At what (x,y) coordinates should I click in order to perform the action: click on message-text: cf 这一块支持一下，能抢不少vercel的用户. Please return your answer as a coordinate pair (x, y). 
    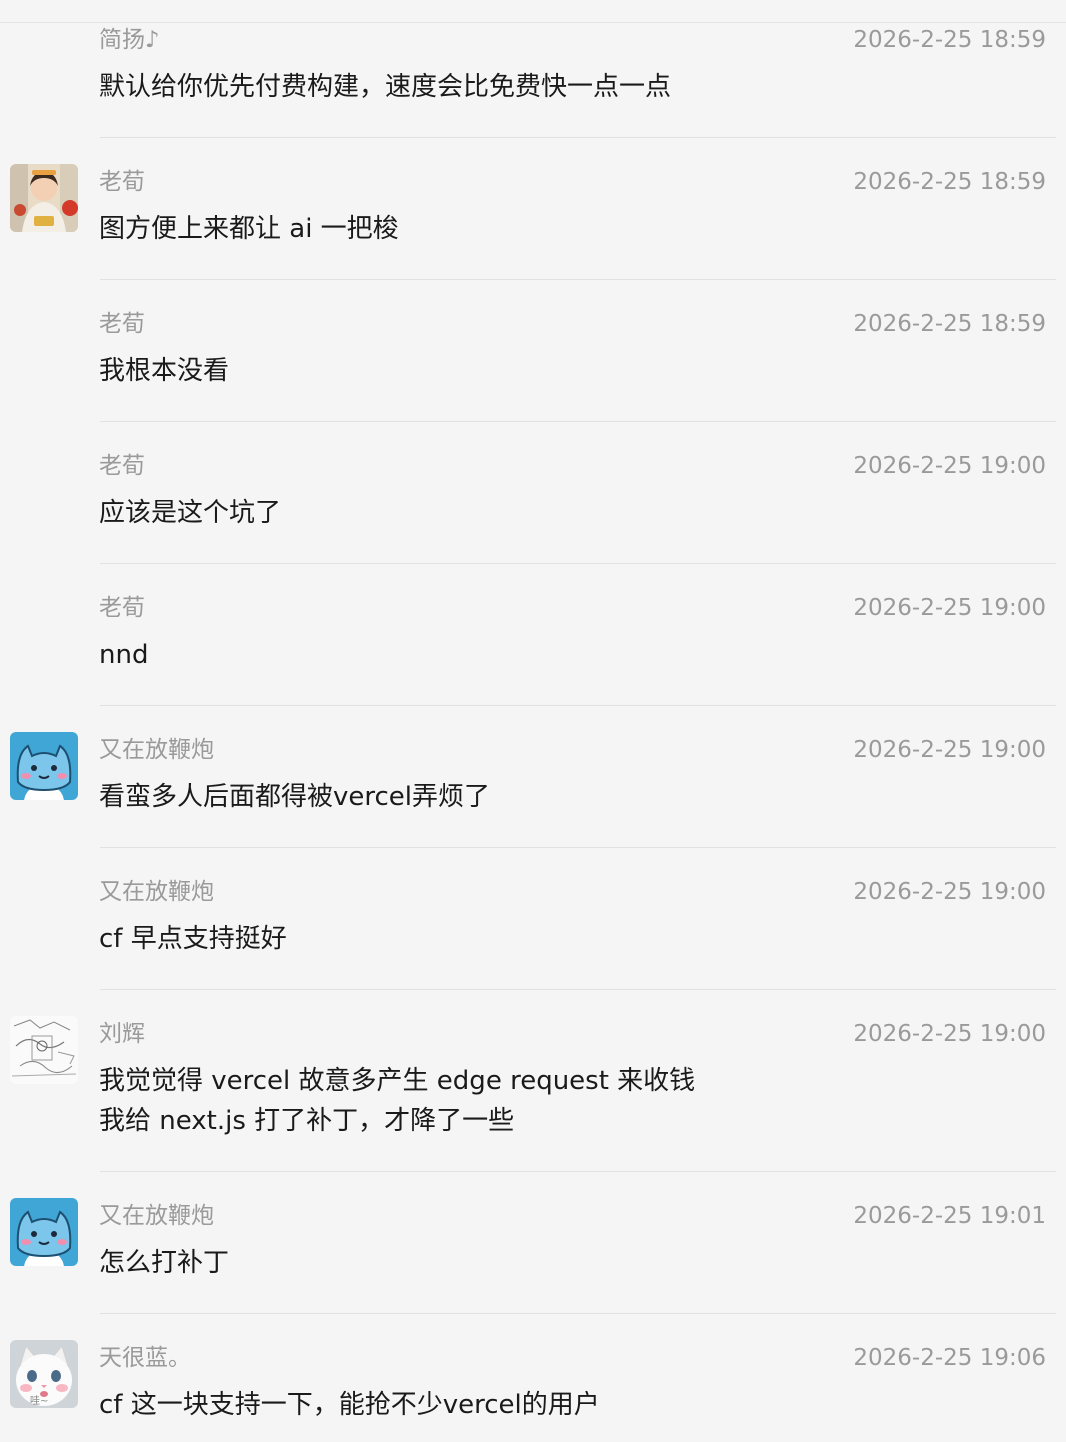
    Looking at the image, I should click on (349, 1405).